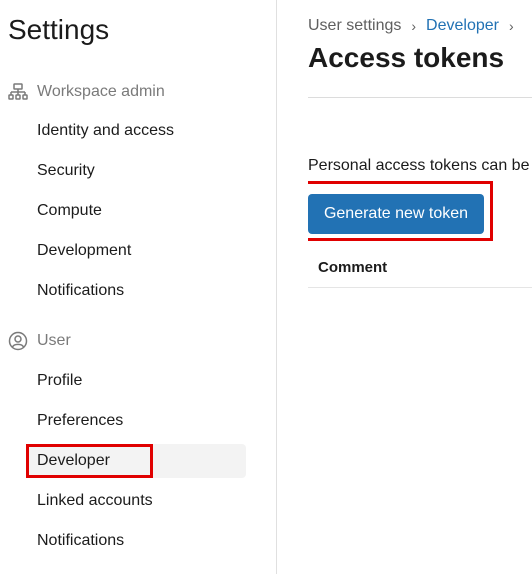 This screenshot has height=574, width=532. I want to click on user-circle-icon, so click(18, 341).